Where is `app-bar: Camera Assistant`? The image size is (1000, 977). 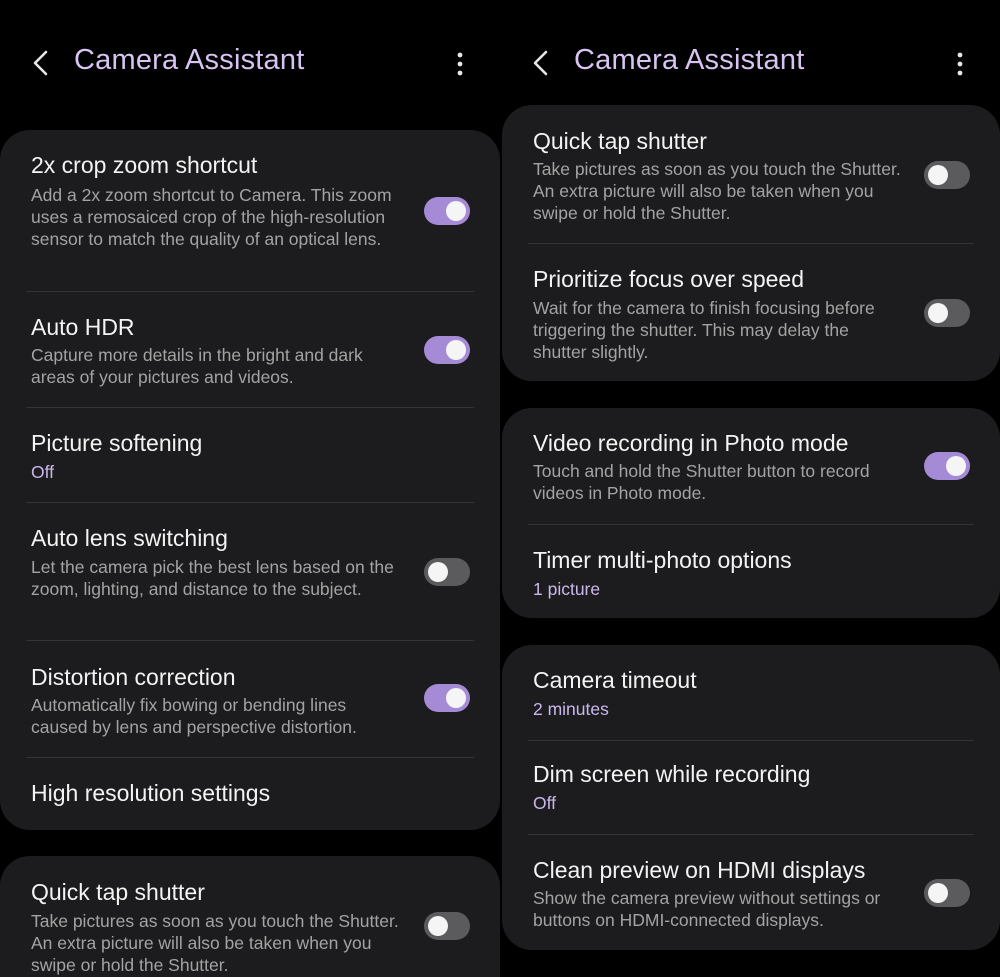
app-bar: Camera Assistant is located at coordinates (250, 65).